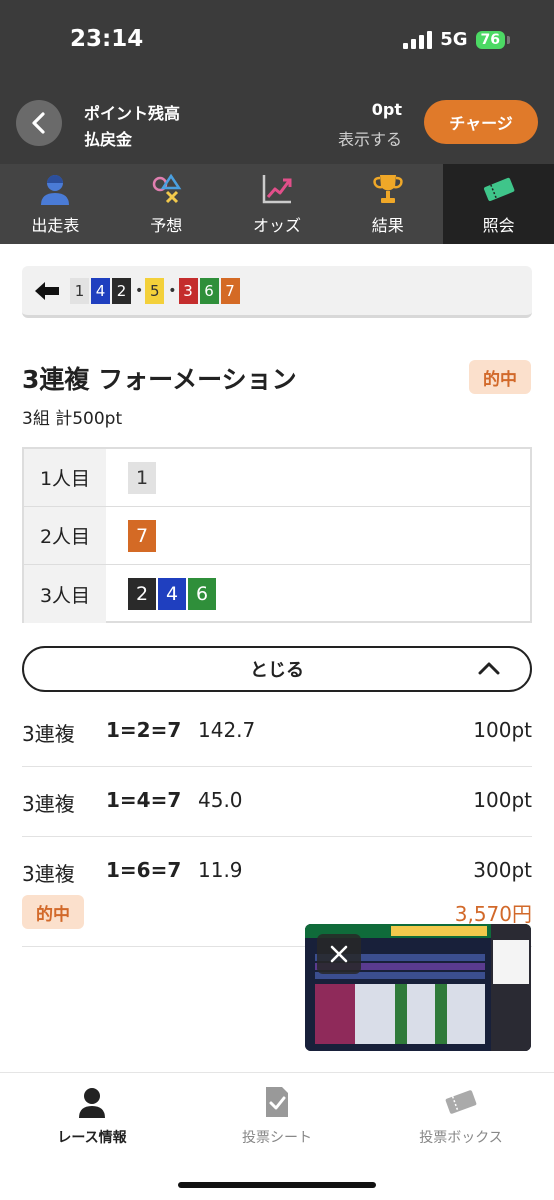  What do you see at coordinates (499, 189) in the screenshot?
I see `ticket-icon` at bounding box center [499, 189].